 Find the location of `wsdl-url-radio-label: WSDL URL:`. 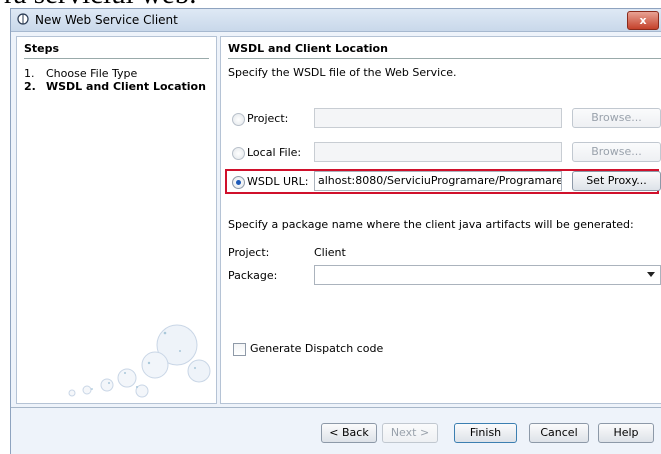

wsdl-url-radio-label: WSDL URL: is located at coordinates (278, 181).